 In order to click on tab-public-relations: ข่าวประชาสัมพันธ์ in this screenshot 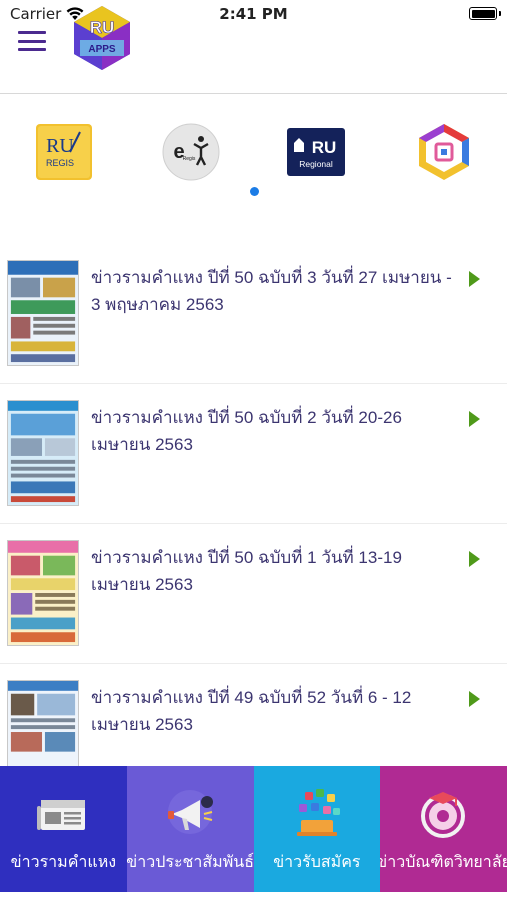, I will do `click(190, 829)`.